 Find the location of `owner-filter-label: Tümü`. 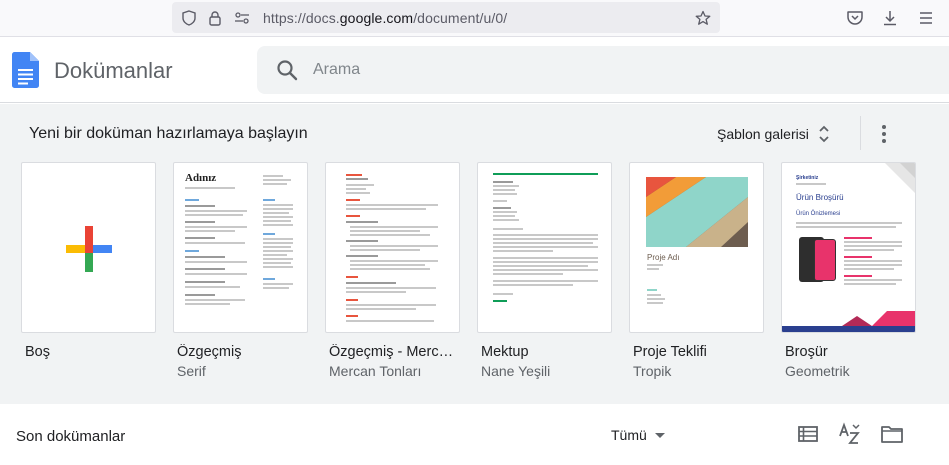

owner-filter-label: Tümü is located at coordinates (629, 435).